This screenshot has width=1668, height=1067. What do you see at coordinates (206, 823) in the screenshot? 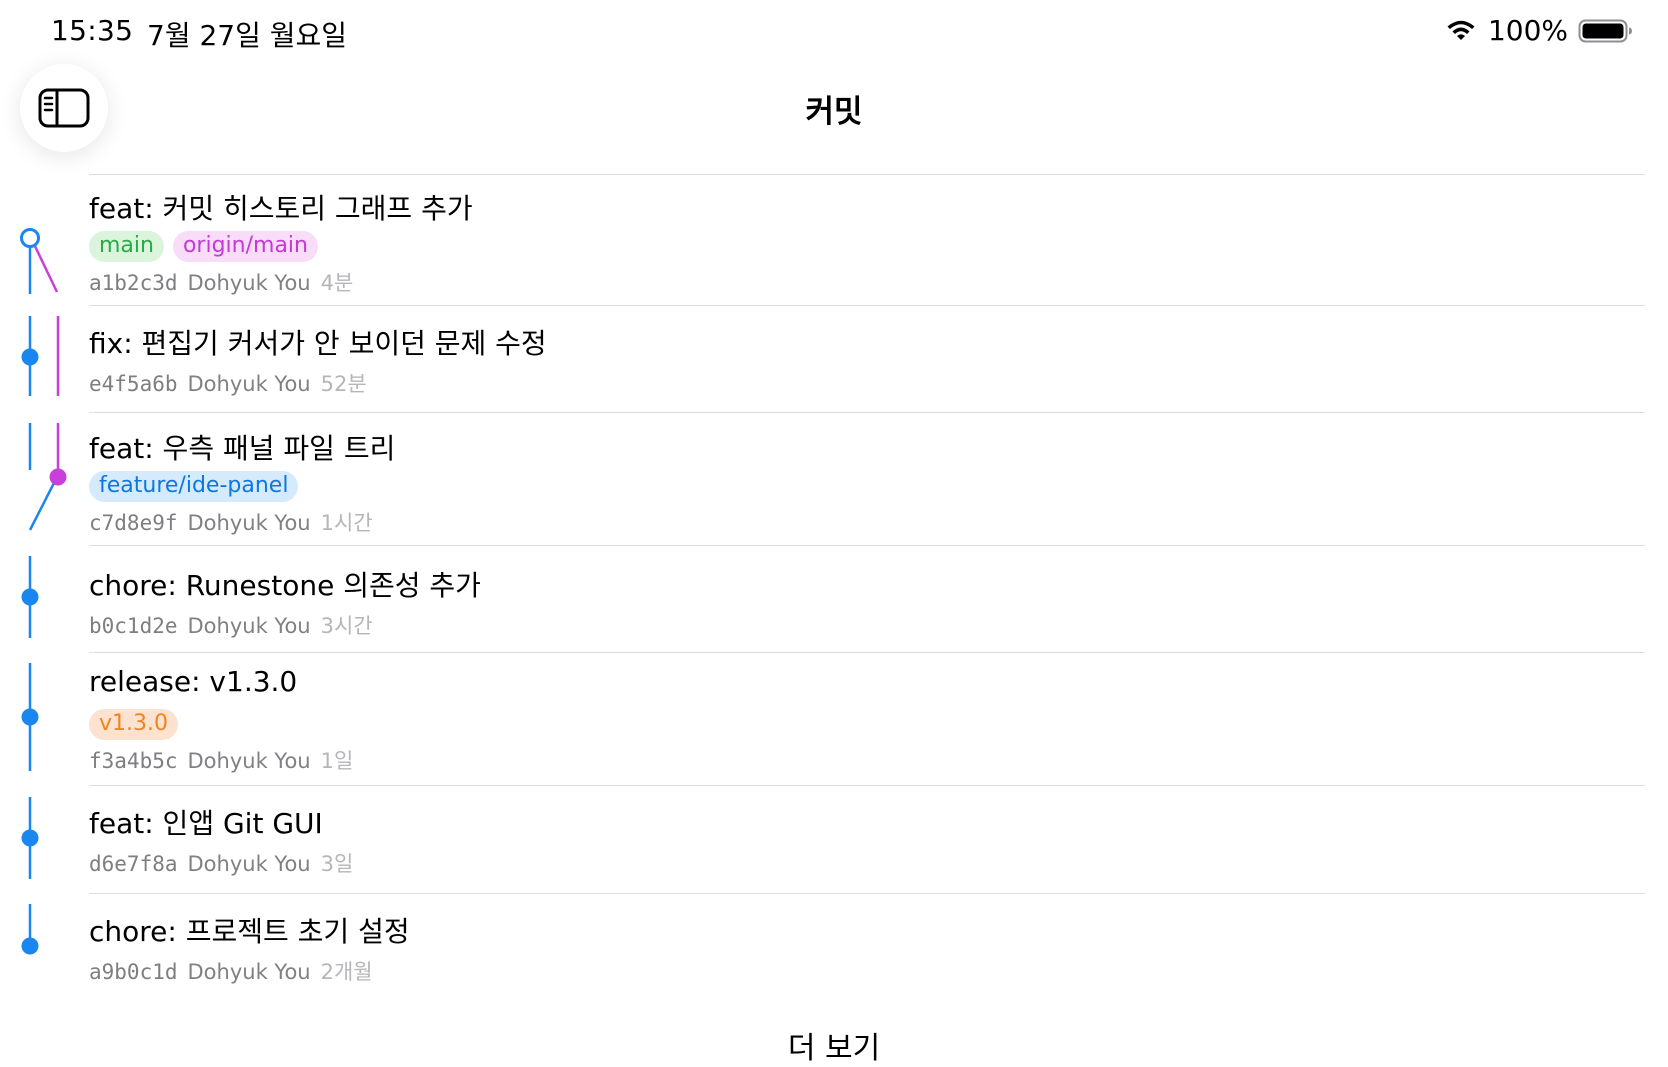
I see `commit-message: feat: 인앱 Git GUI` at bounding box center [206, 823].